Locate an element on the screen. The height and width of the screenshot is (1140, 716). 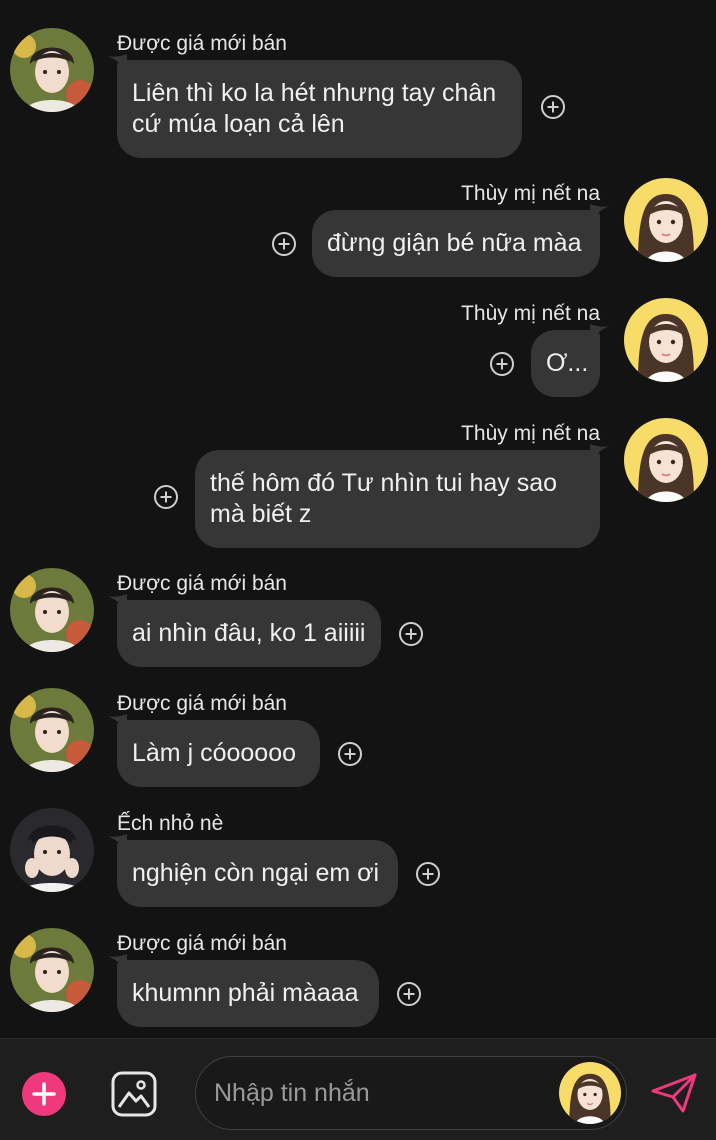
message-text: Liên thì ko la hét nhưng tay chân is located at coordinates (314, 93).